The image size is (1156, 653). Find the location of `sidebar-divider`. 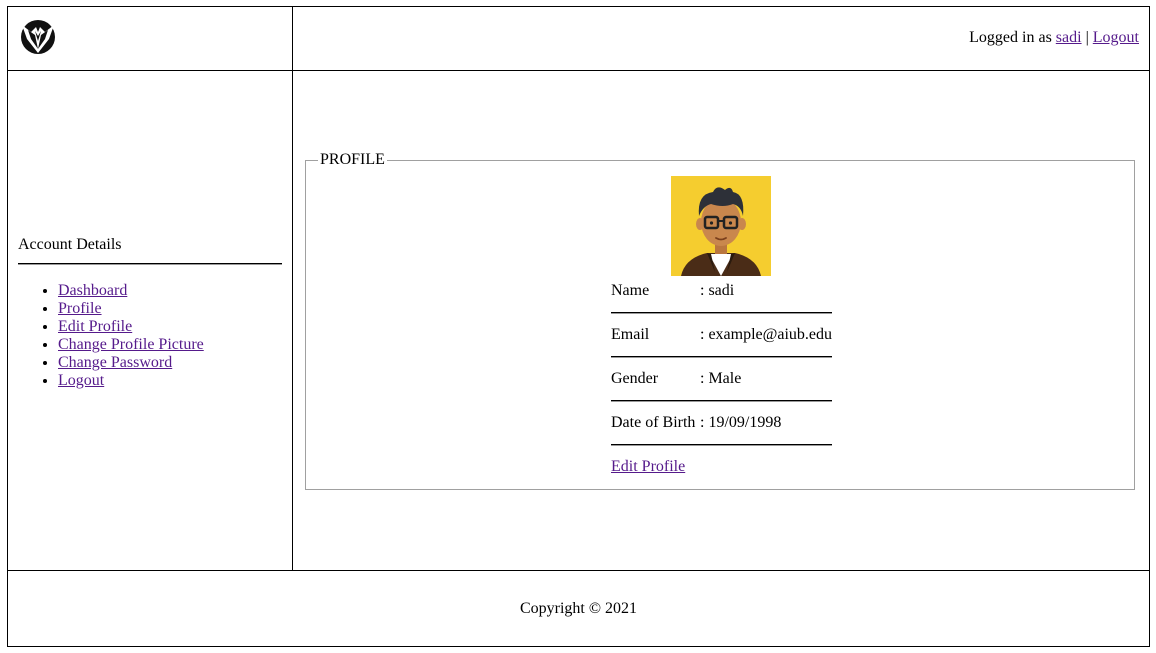

sidebar-divider is located at coordinates (150, 264).